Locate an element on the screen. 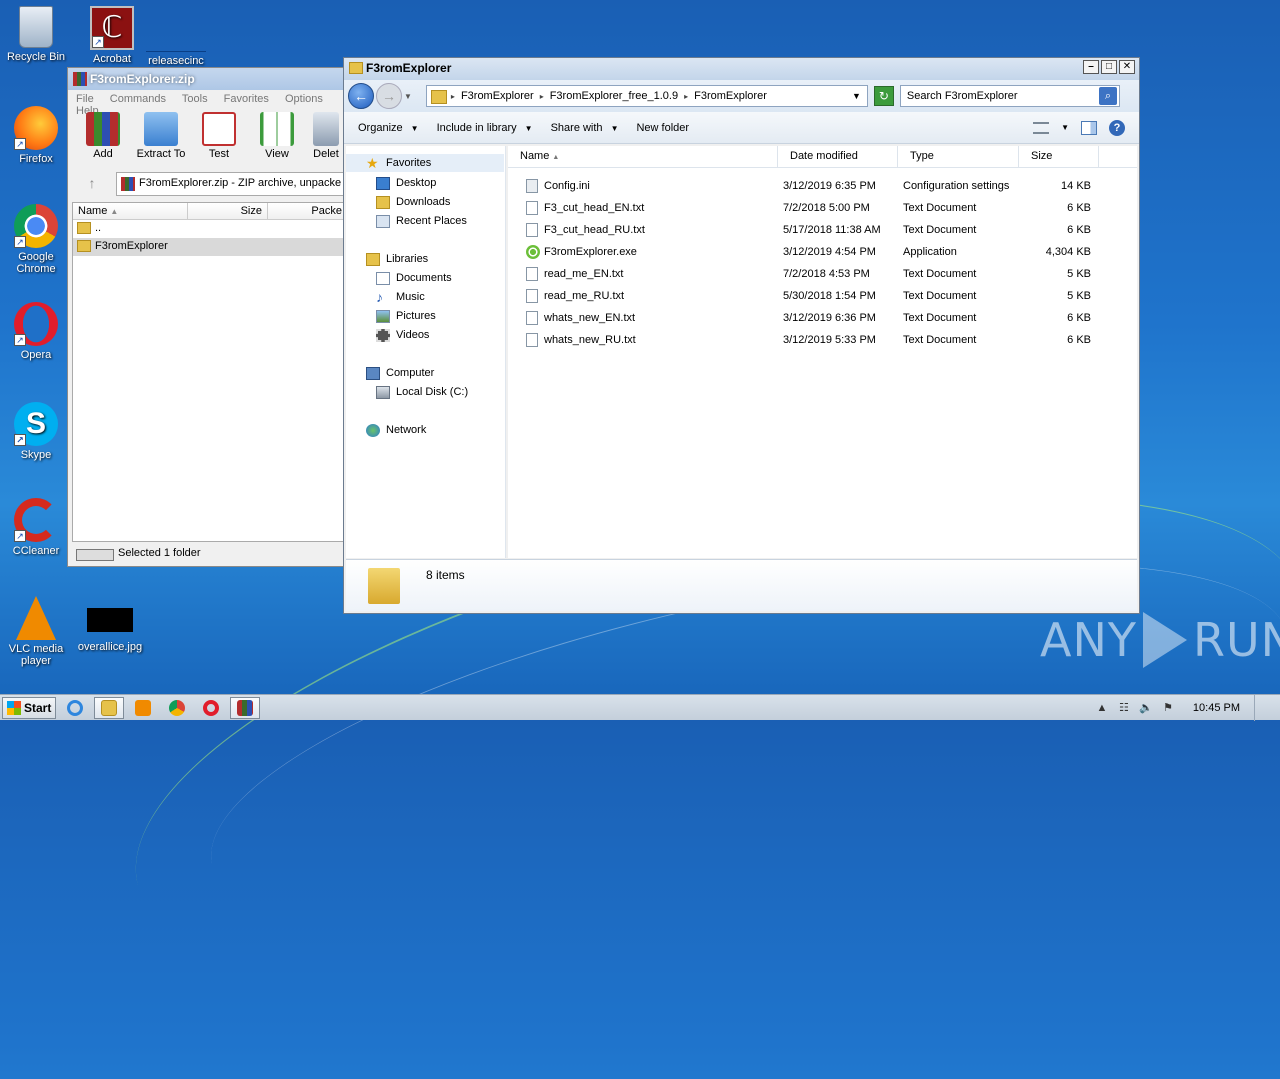 The image size is (1280, 1079). maximize-button: □ is located at coordinates (1109, 67).